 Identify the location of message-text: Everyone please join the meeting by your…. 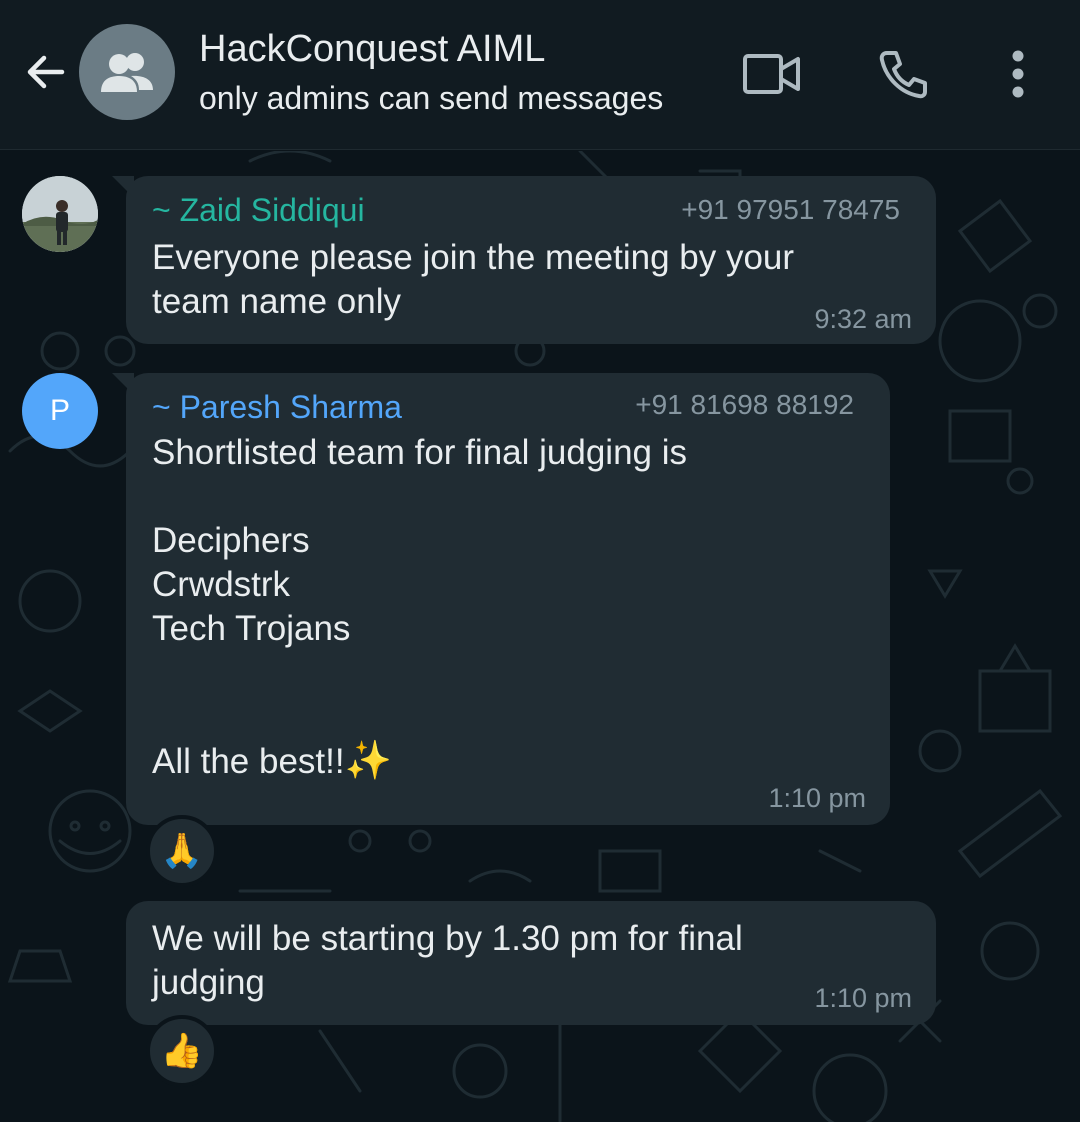
(473, 279).